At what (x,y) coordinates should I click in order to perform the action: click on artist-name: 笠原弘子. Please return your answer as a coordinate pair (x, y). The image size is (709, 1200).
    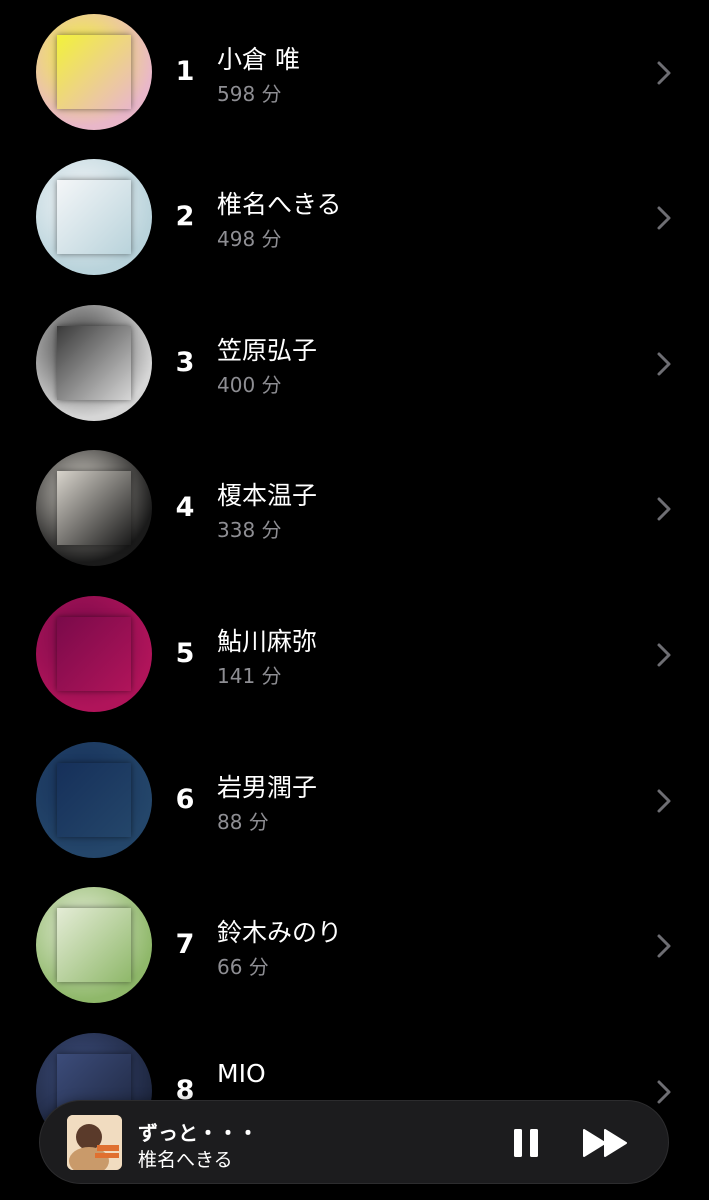
    Looking at the image, I should click on (267, 350).